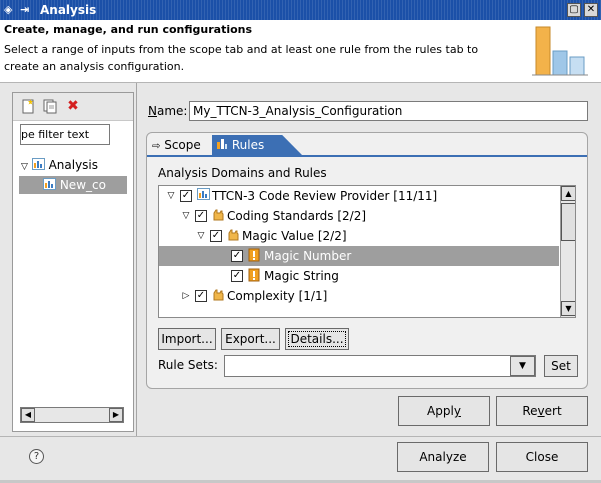 The height and width of the screenshot is (483, 601). What do you see at coordinates (591, 10) in the screenshot?
I see `close-window-button: ✕` at bounding box center [591, 10].